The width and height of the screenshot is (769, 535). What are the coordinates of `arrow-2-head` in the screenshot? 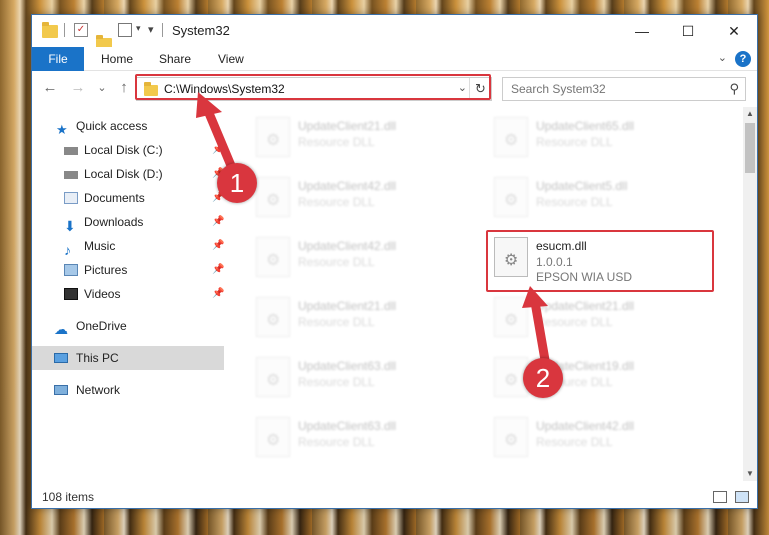 It's located at (535, 297).